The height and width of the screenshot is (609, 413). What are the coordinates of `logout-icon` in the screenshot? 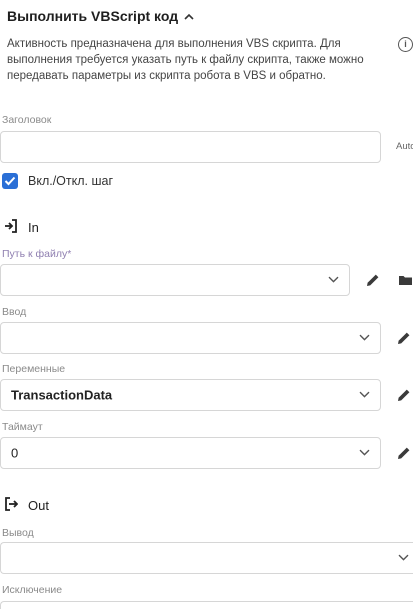 It's located at (11, 505).